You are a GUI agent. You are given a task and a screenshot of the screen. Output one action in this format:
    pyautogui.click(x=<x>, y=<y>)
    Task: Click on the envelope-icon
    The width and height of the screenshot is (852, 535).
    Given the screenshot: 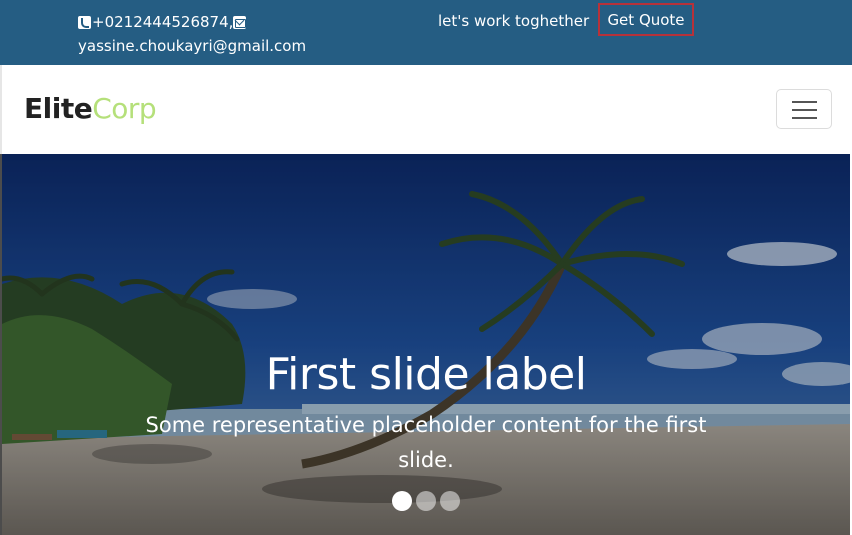 What is the action you would take?
    pyautogui.click(x=240, y=22)
    